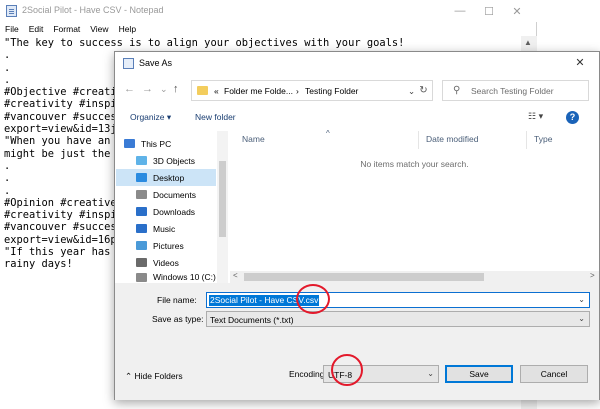 This screenshot has width=600, height=409. I want to click on folder-icon, so click(202, 90).